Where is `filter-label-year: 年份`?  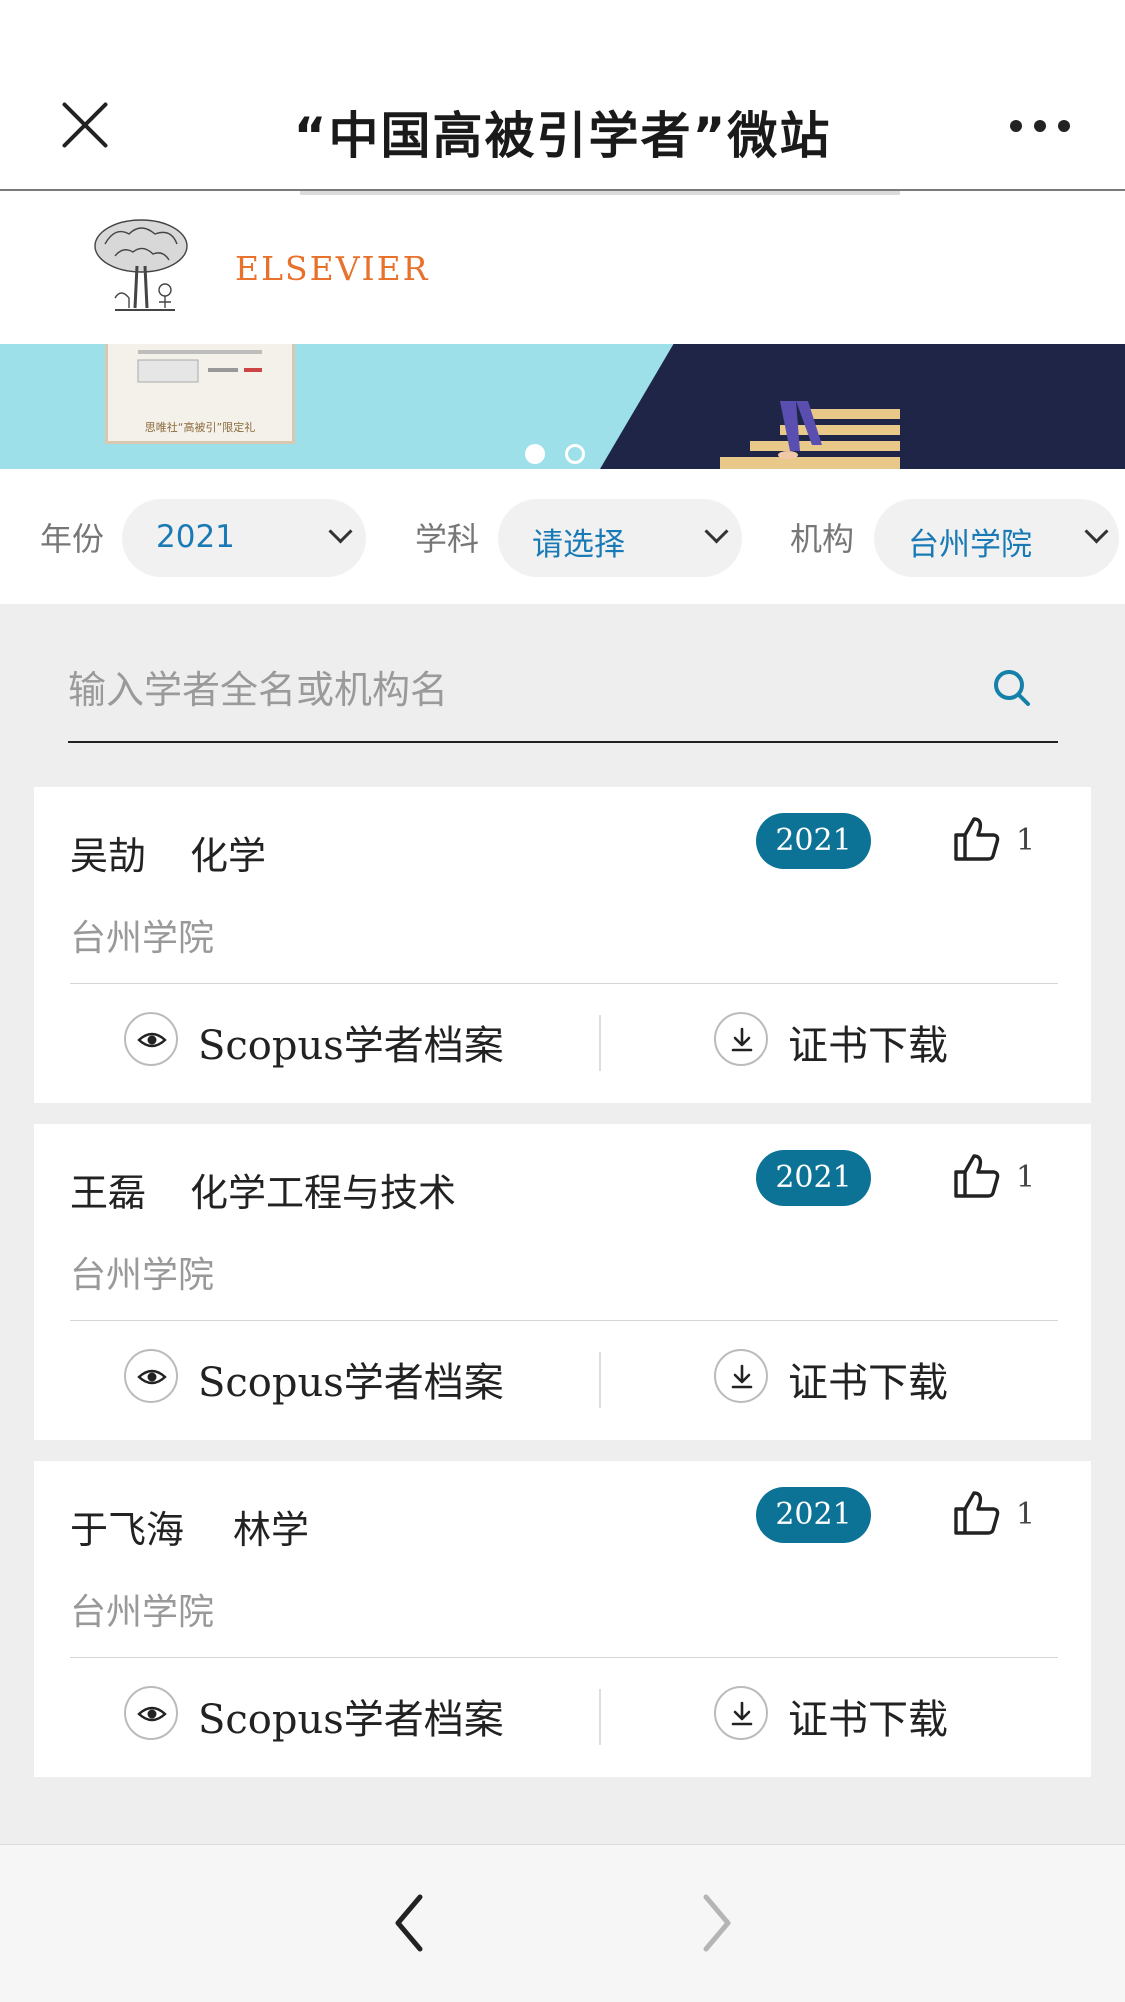
filter-label-year: 年份 is located at coordinates (72, 539).